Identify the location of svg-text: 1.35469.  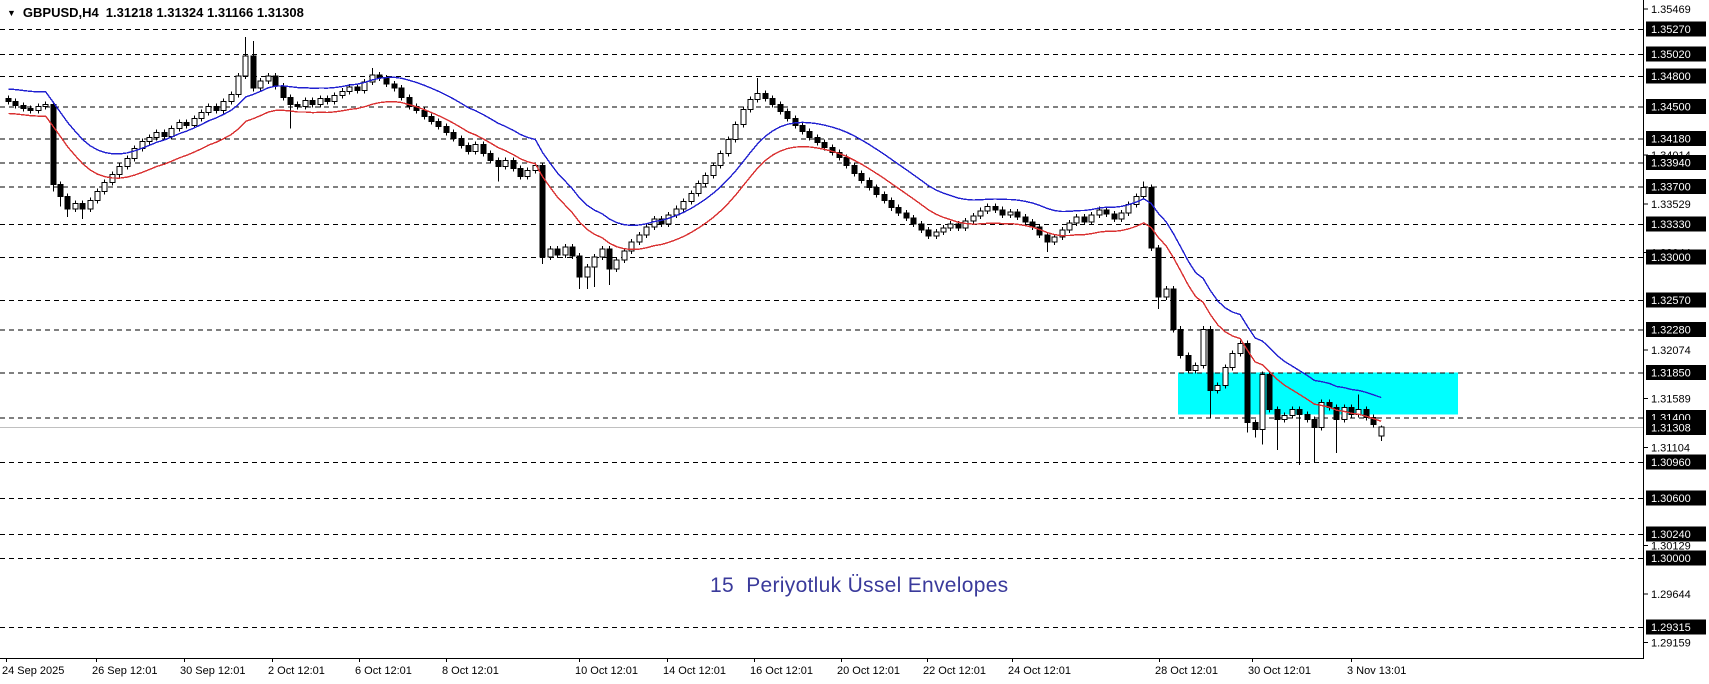
(1671, 10).